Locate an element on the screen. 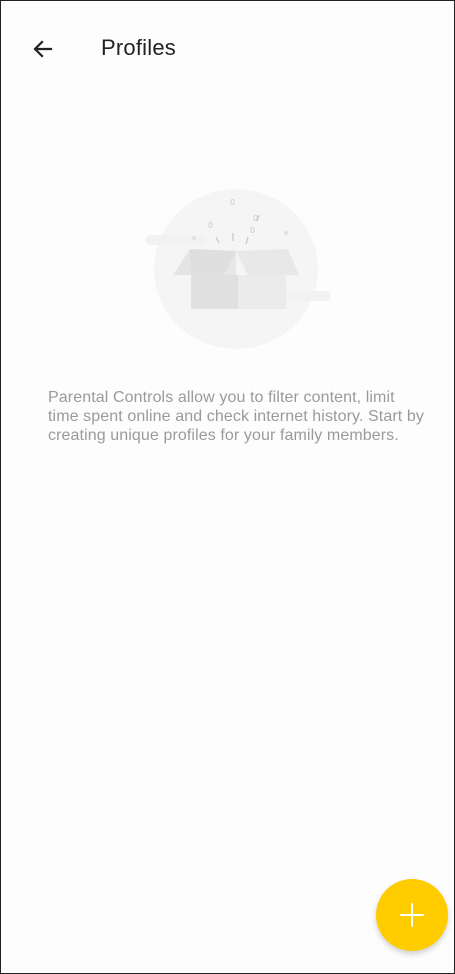 This screenshot has width=455, height=974. page-title: Profiles is located at coordinates (138, 47).